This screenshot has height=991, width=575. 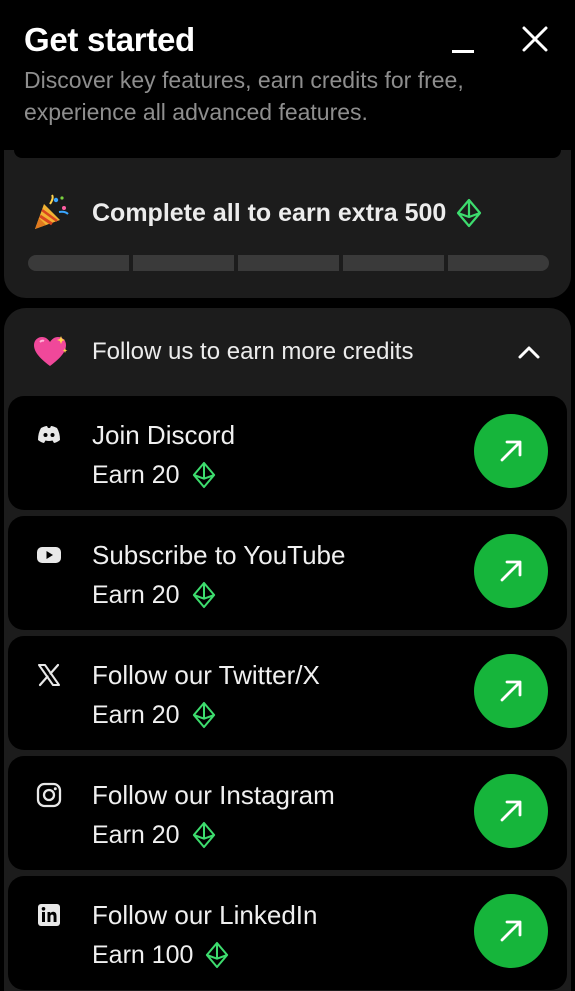 What do you see at coordinates (253, 351) in the screenshot?
I see `follow-section-label: Follow us to earn more credits` at bounding box center [253, 351].